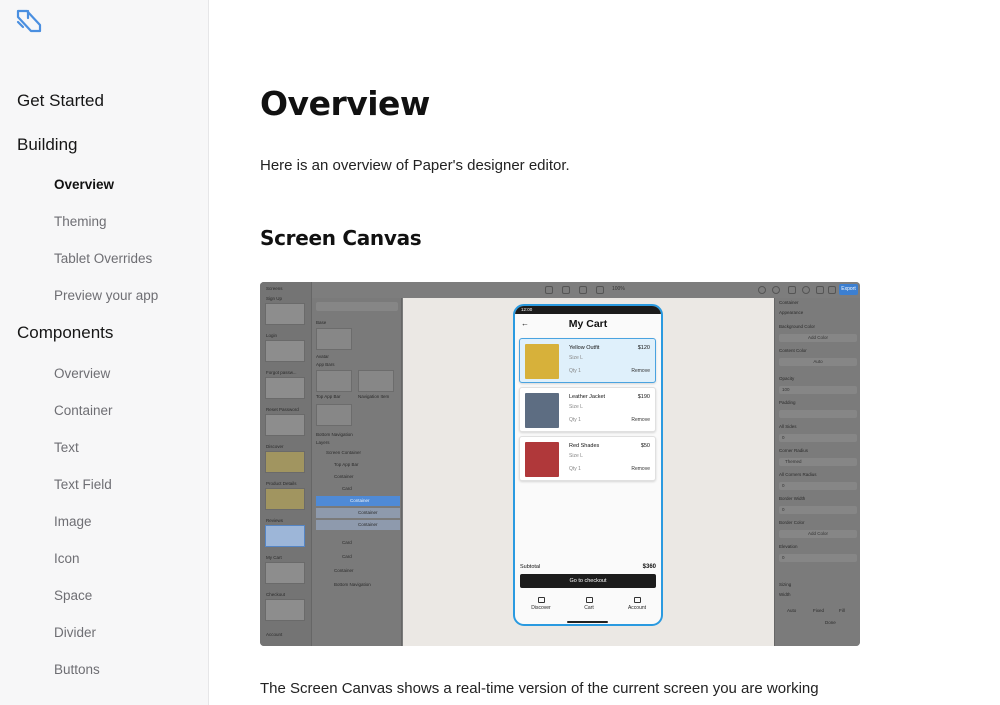 This screenshot has height=705, width=1000. Describe the element at coordinates (334, 434) in the screenshot. I see `group-label: Bottom Navigation` at that location.